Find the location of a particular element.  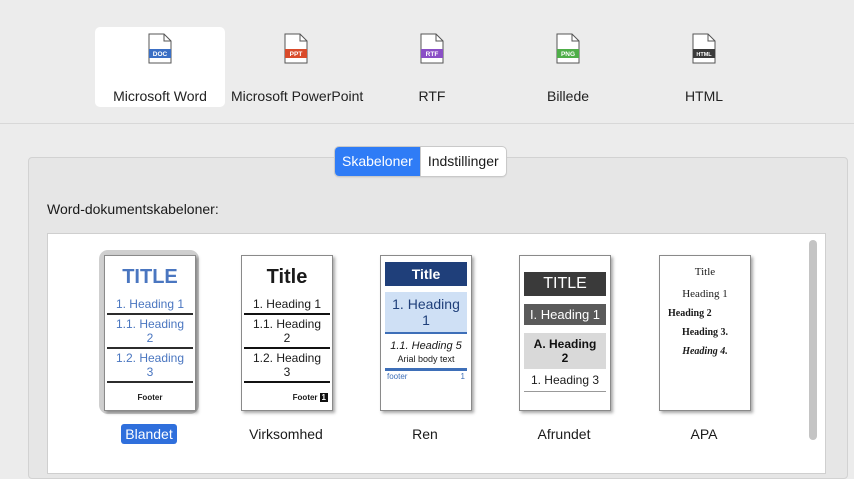

png-file-icon: PNG is located at coordinates (568, 48).